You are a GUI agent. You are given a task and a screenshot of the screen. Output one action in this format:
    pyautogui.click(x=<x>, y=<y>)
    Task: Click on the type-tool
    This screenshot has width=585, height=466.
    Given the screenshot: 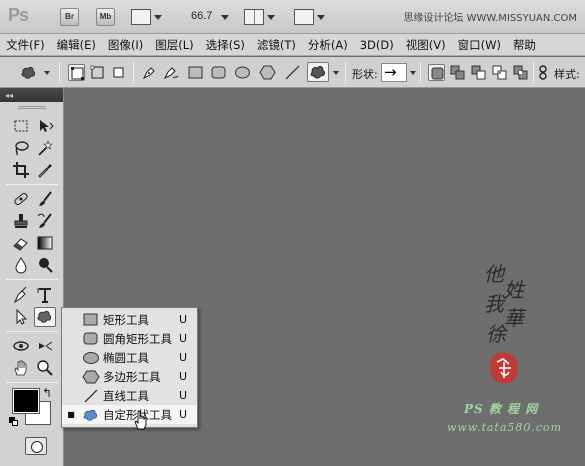 What is the action you would take?
    pyautogui.click(x=45, y=295)
    